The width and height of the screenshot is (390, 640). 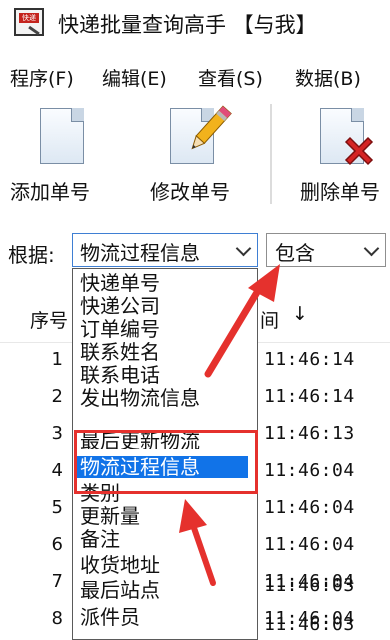 What do you see at coordinates (65, 158) in the screenshot?
I see `add-number-button: 添加单号` at bounding box center [65, 158].